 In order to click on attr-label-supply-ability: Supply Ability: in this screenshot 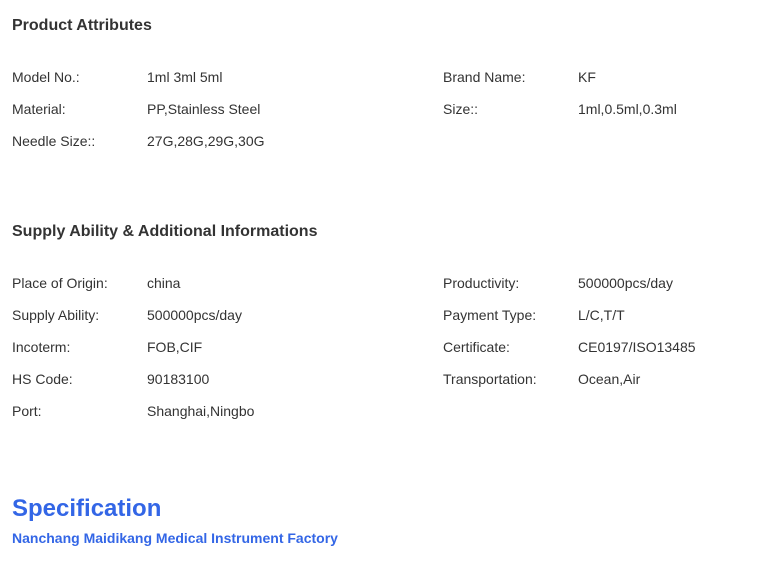, I will do `click(56, 315)`.